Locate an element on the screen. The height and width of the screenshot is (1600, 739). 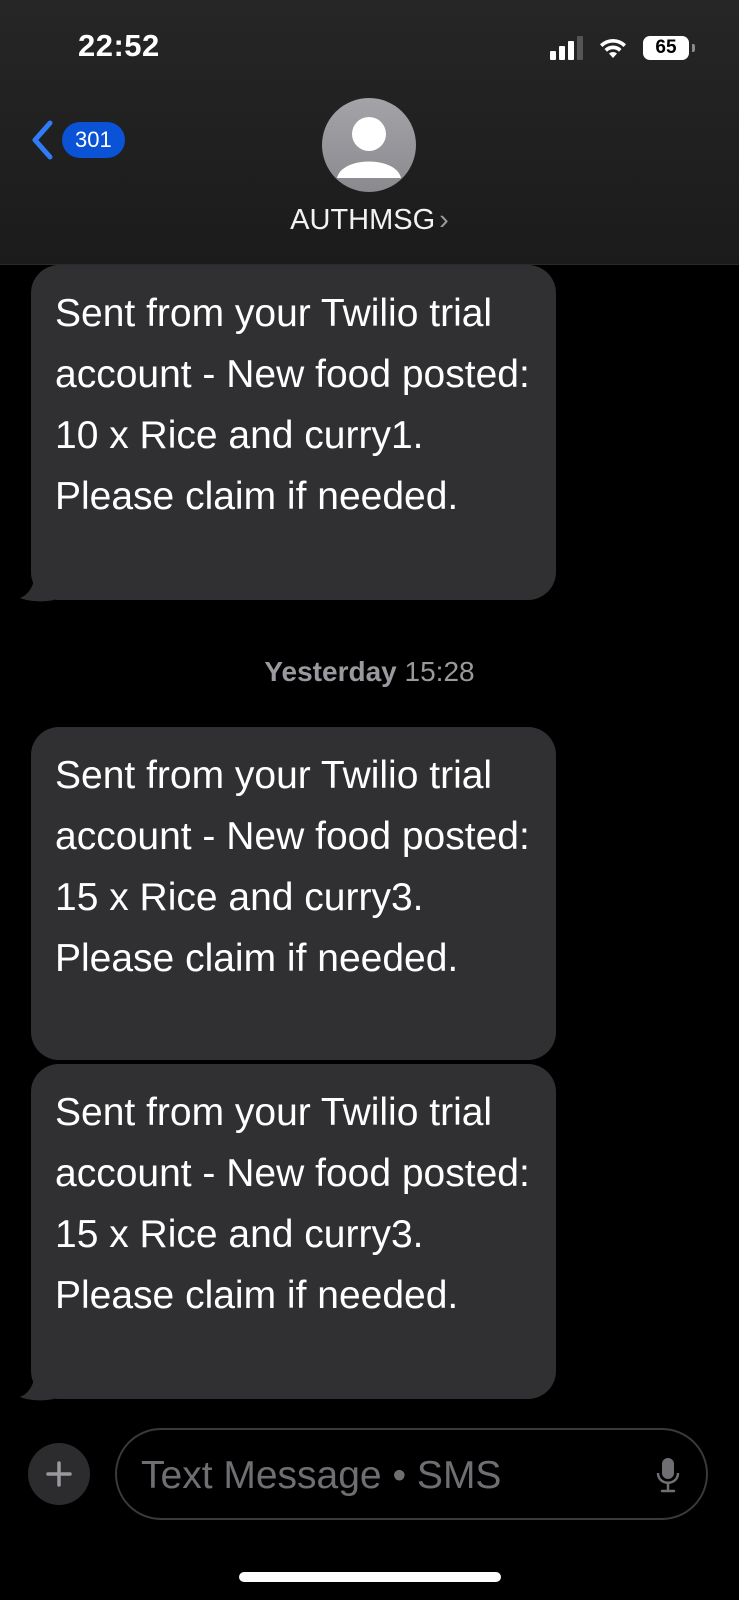
person-icon is located at coordinates (369, 147).